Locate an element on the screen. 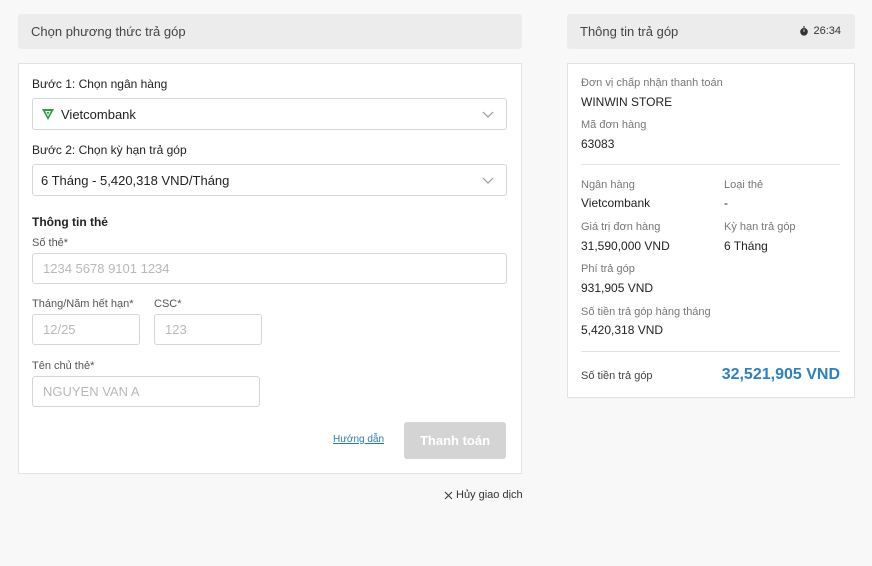  timer-value: 26:34 is located at coordinates (827, 31).